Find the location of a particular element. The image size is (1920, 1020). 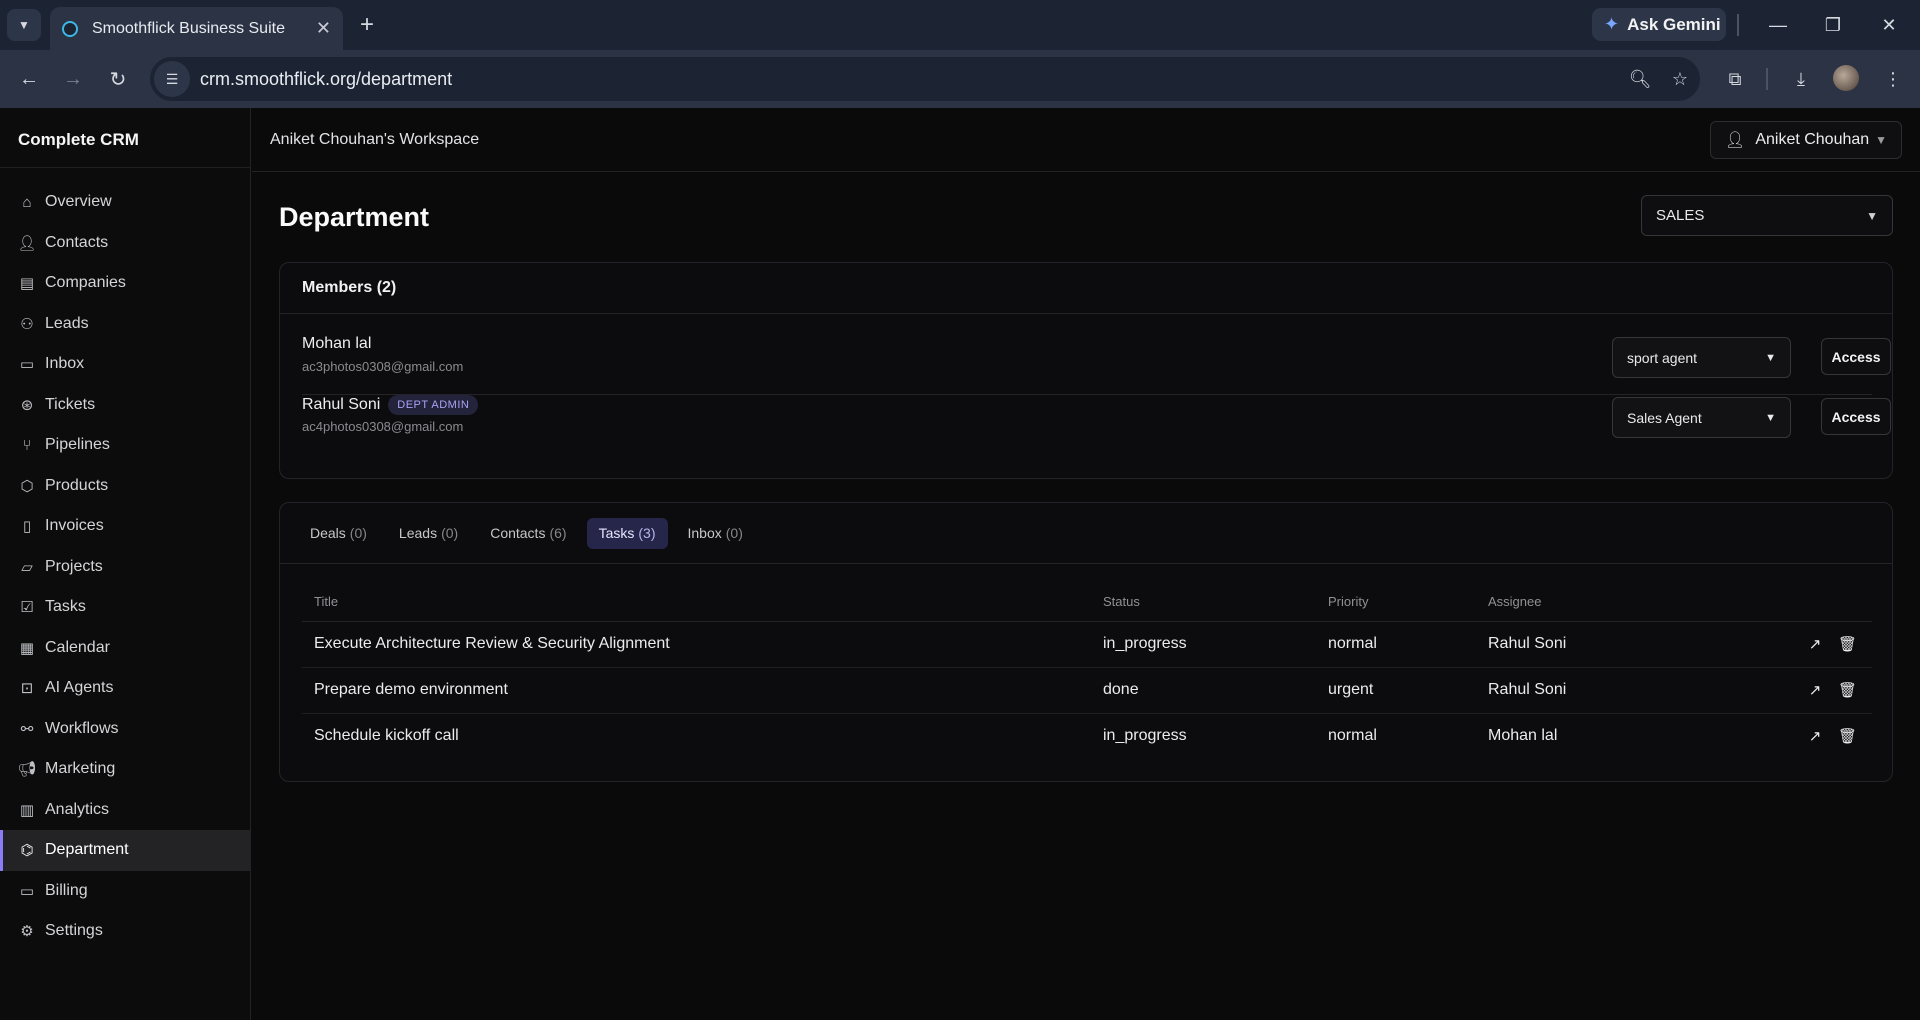

sidebar-item-analytics: ▥ Analytics is located at coordinates (125, 810).